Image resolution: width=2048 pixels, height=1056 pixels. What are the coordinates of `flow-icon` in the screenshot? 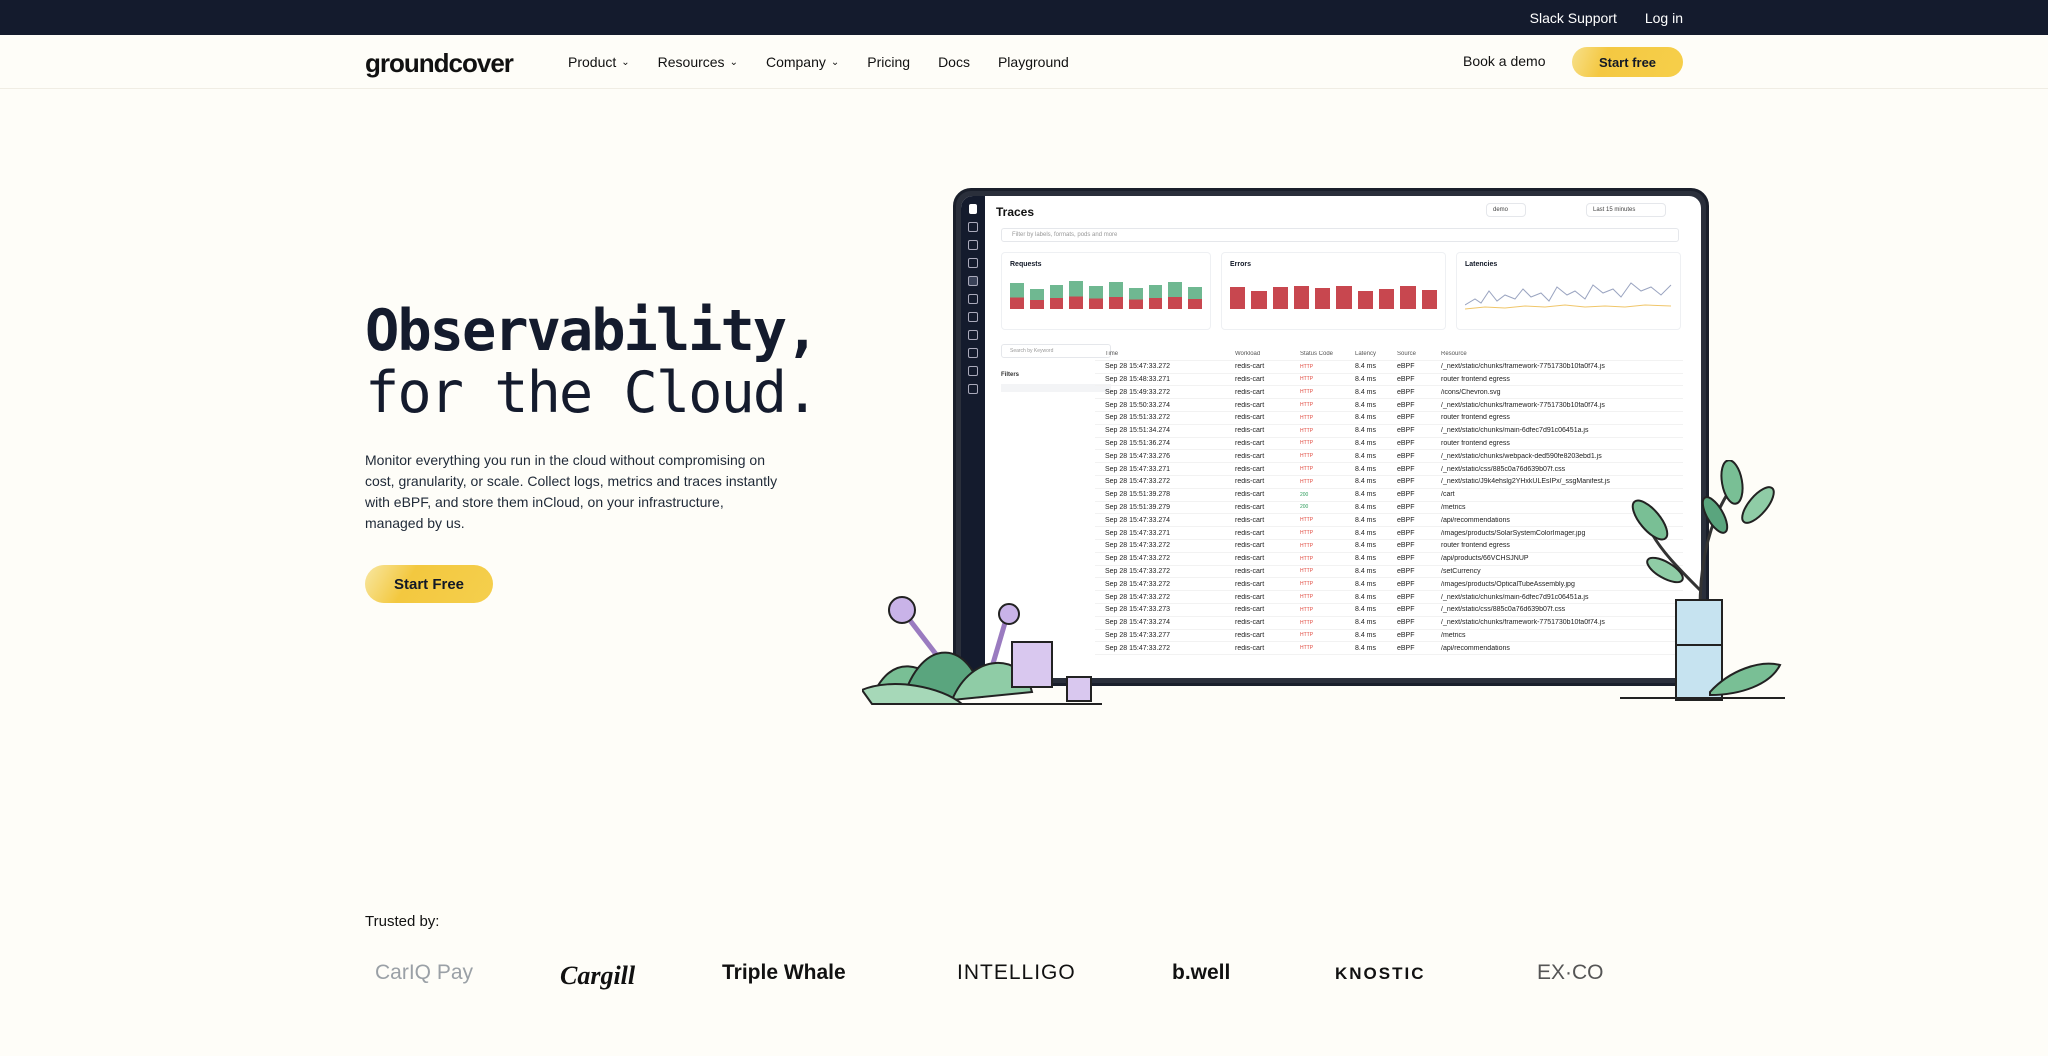 It's located at (973, 317).